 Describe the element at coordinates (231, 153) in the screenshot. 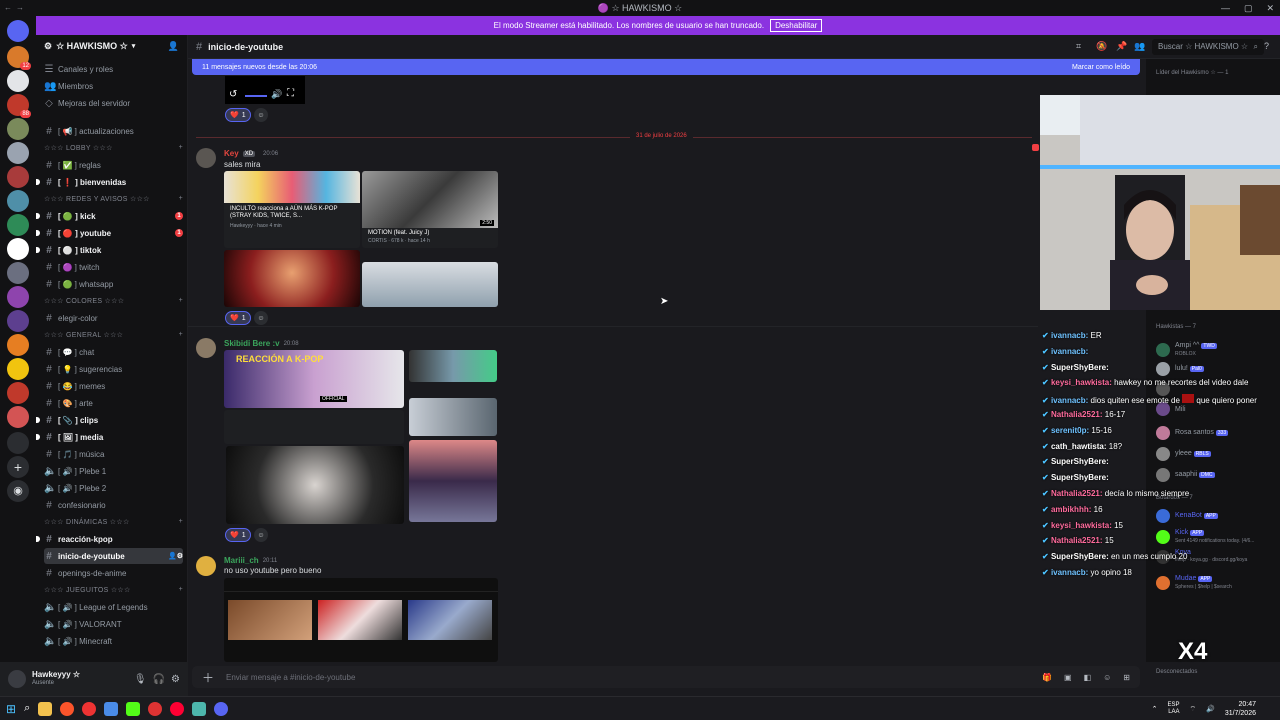

I see `message-author: Key` at that location.